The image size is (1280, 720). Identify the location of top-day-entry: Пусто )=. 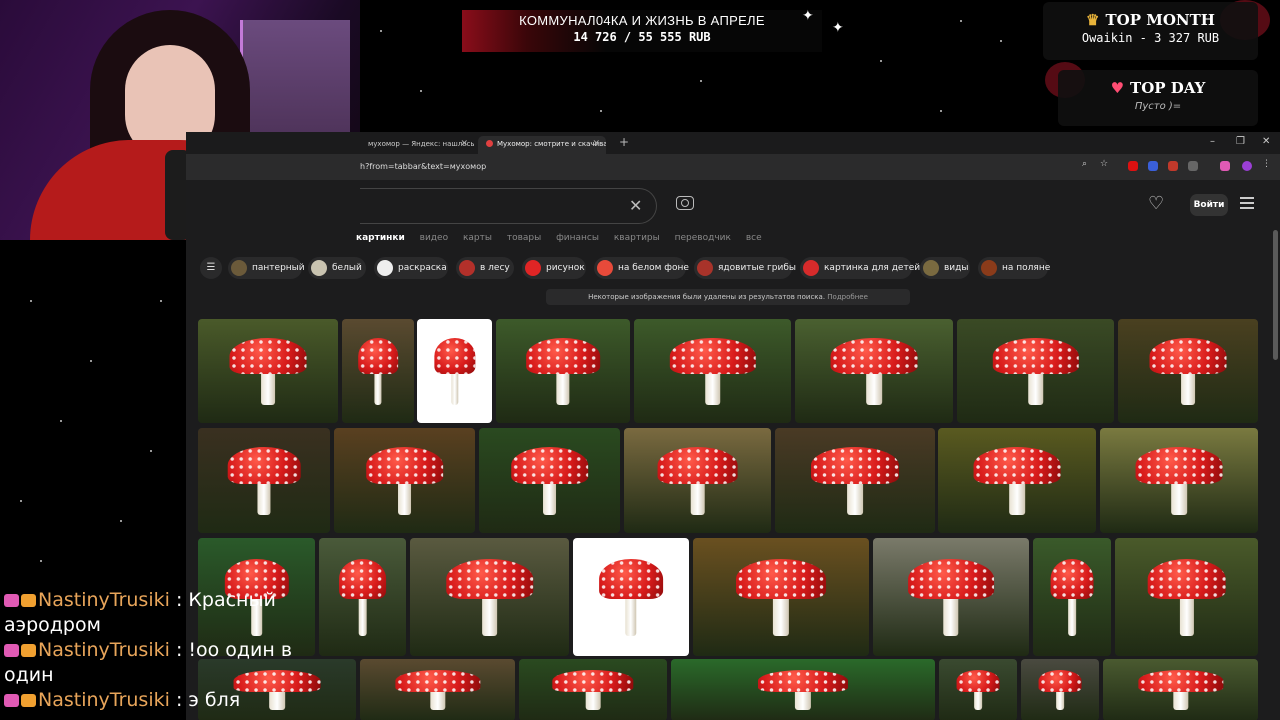
(1158, 106).